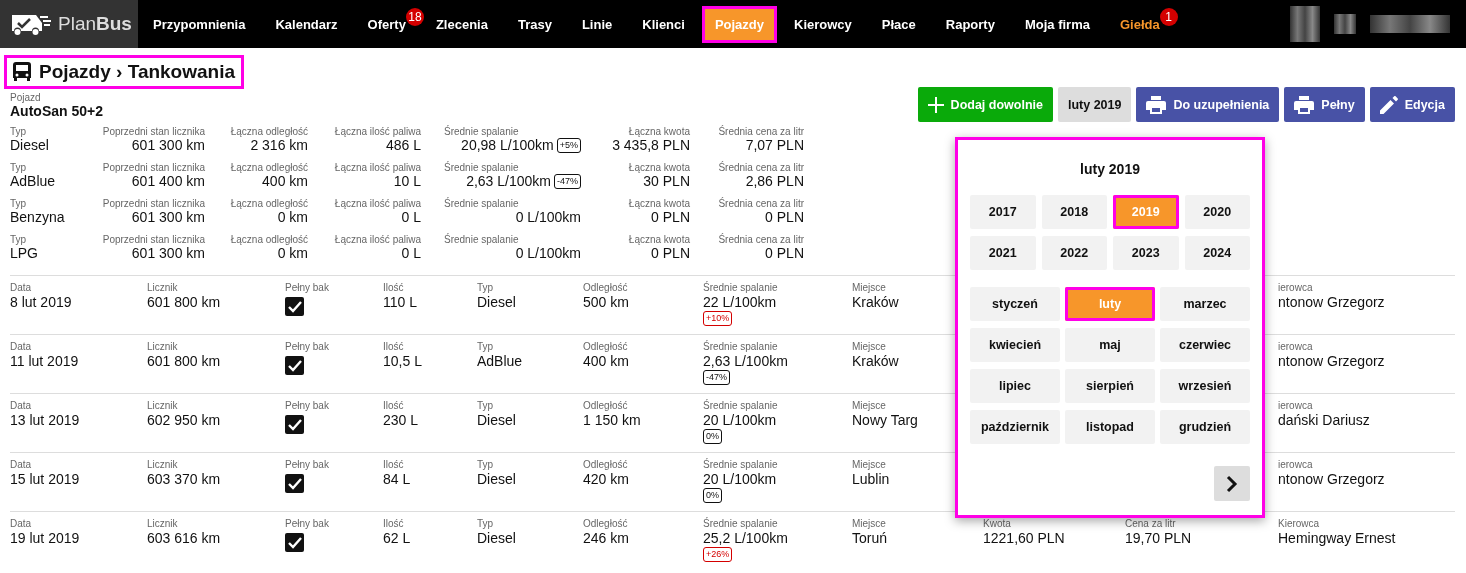  Describe the element at coordinates (45, 538) in the screenshot. I see `field-value: 19 lut 2019` at that location.